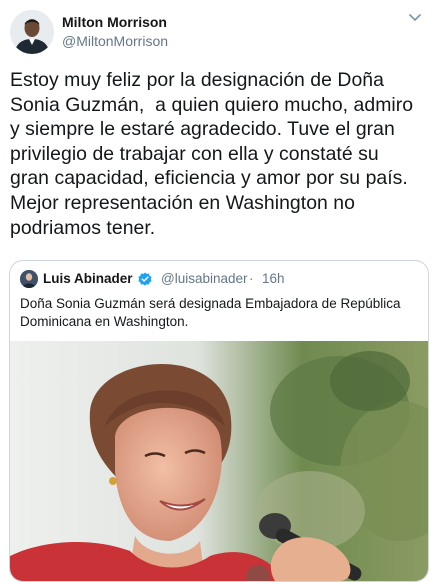 This screenshot has height=582, width=433. Describe the element at coordinates (145, 279) in the screenshot. I see `verified-badge-icon` at that location.